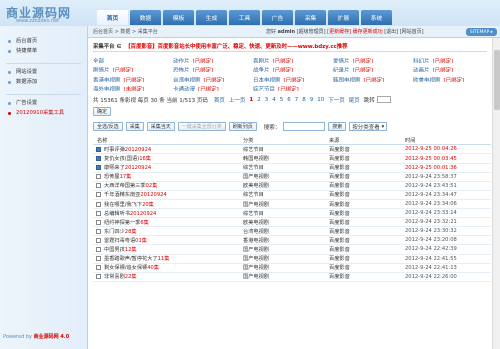 This screenshot has height=349, width=500. I want to click on sidebar-item: 后台首页, so click(43, 41).